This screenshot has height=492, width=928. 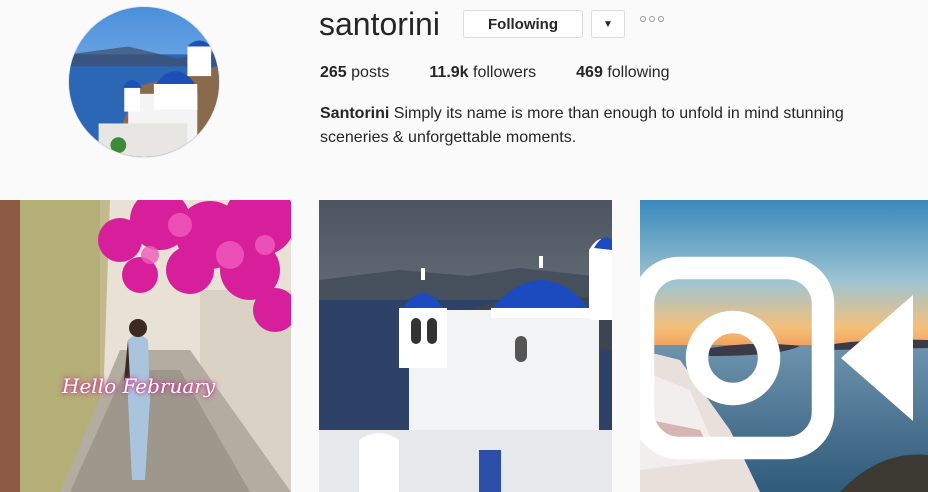 What do you see at coordinates (638, 72) in the screenshot?
I see `following-label: following` at bounding box center [638, 72].